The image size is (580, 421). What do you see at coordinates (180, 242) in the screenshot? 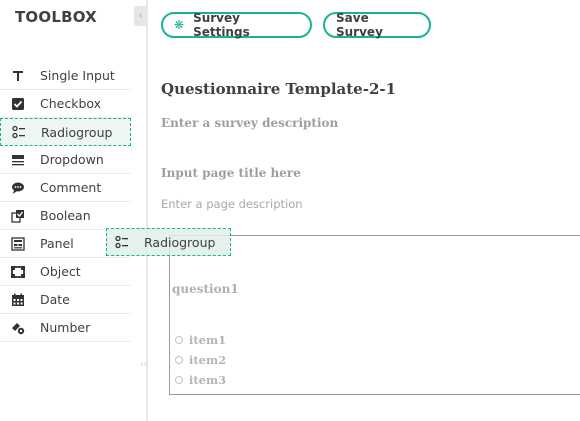
I see `drag-ghost-label: Radiogroup` at bounding box center [180, 242].